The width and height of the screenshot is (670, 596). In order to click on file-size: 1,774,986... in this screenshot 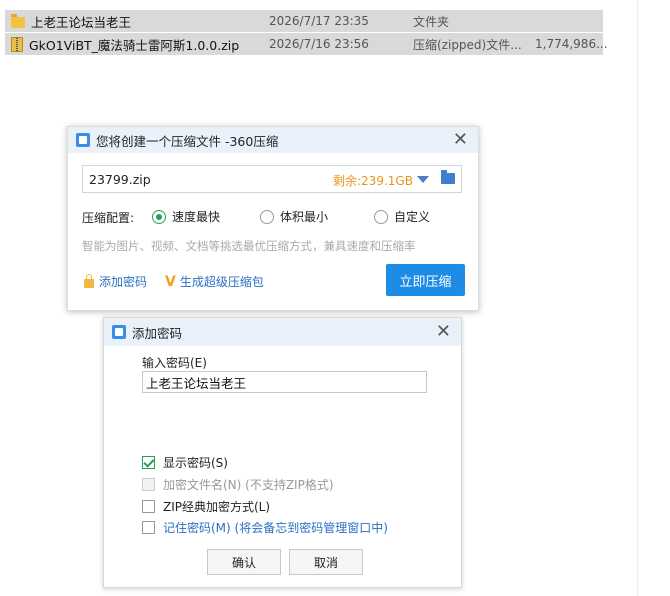, I will do `click(571, 44)`.